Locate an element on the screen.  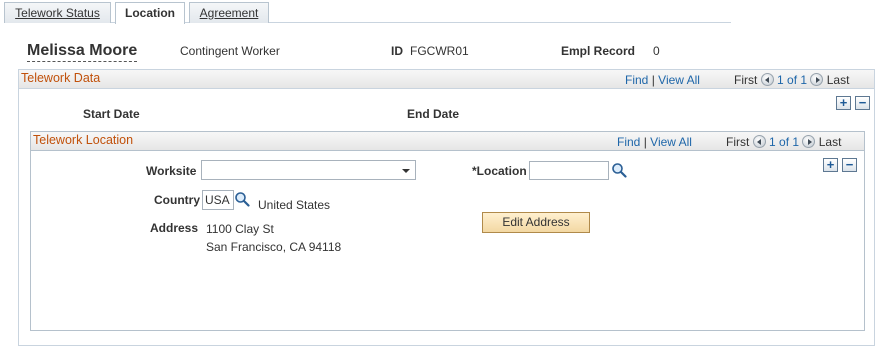
telework-location-add-row-button: + is located at coordinates (830, 165).